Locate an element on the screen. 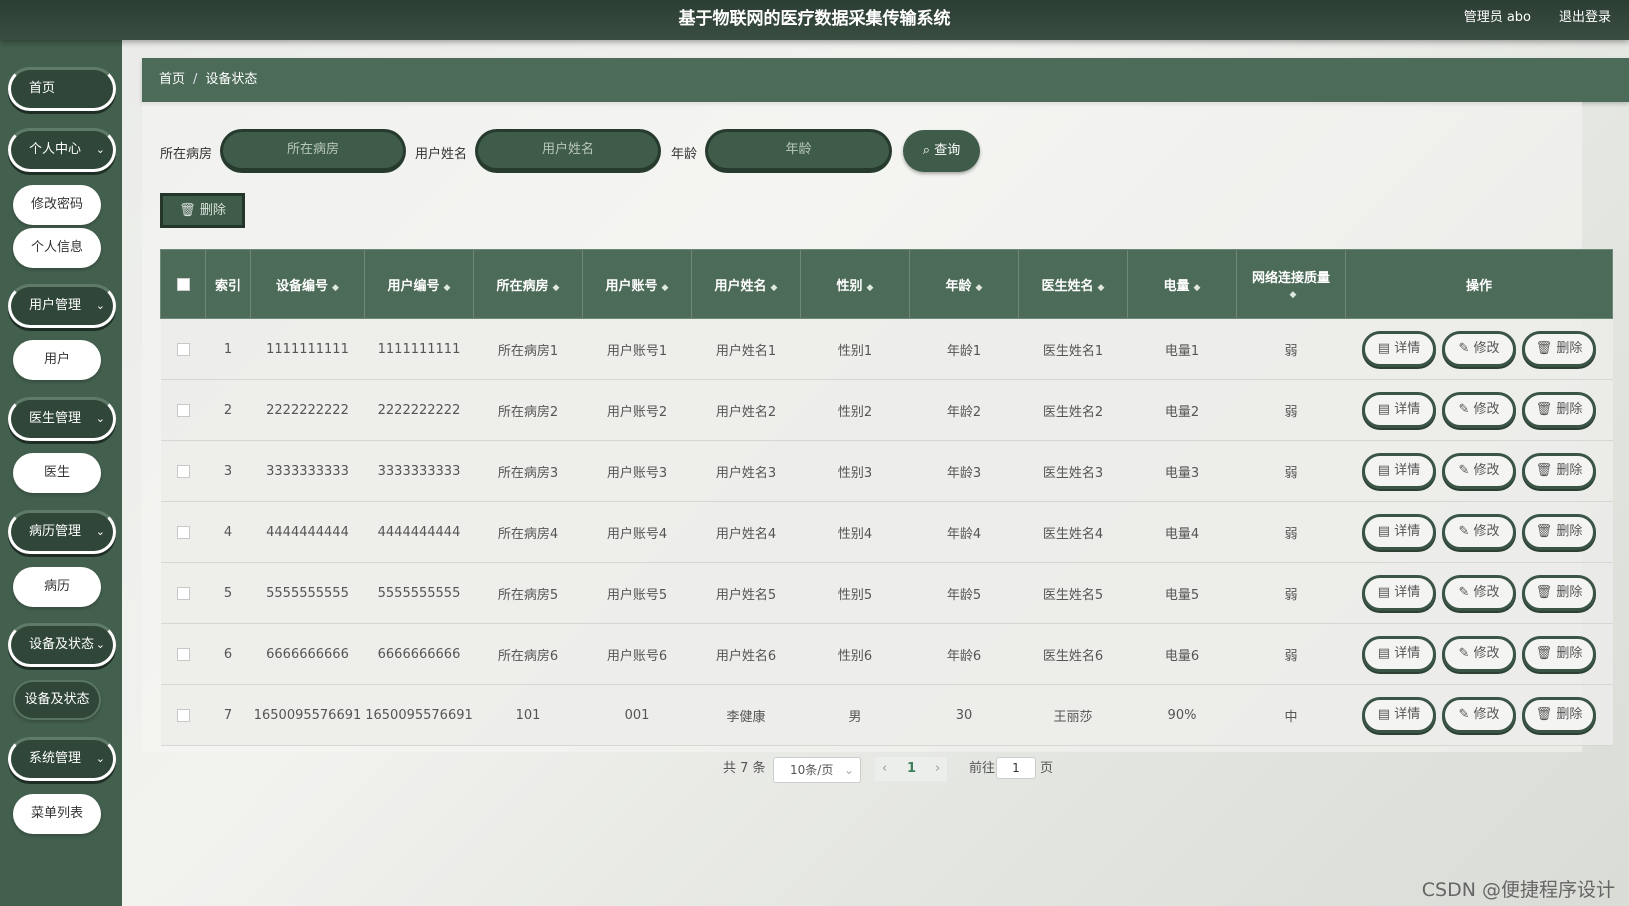 The height and width of the screenshot is (906, 1629). breadcrumb-home: 首页 is located at coordinates (172, 79).